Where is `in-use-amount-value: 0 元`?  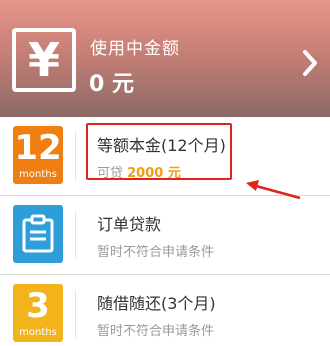 in-use-amount-value: 0 元 is located at coordinates (111, 84).